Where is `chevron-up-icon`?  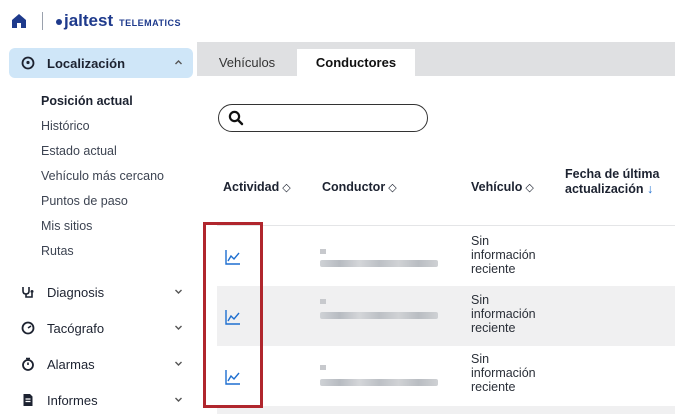
chevron-up-icon is located at coordinates (178, 62).